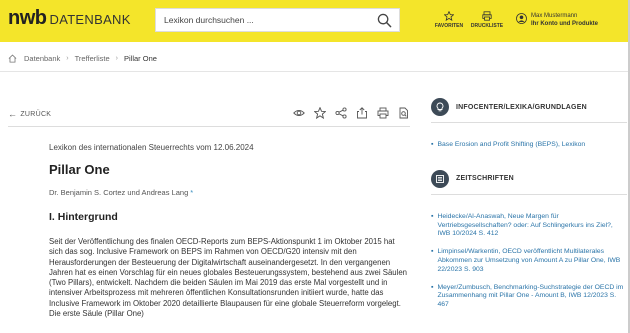  What do you see at coordinates (382, 112) in the screenshot?
I see `print-icon` at bounding box center [382, 112].